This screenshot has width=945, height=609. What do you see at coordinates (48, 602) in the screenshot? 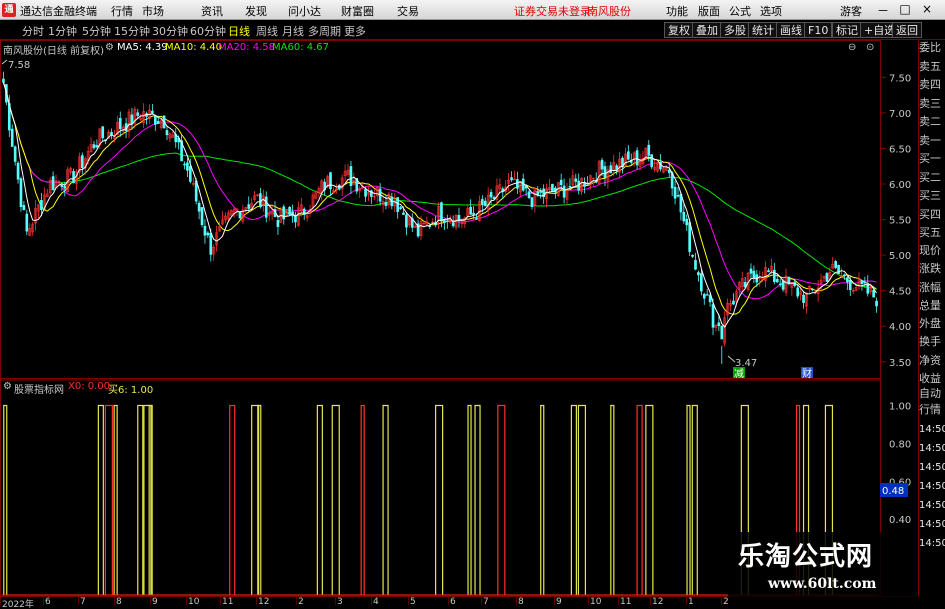
I see `date-tick-label: 6` at bounding box center [48, 602].